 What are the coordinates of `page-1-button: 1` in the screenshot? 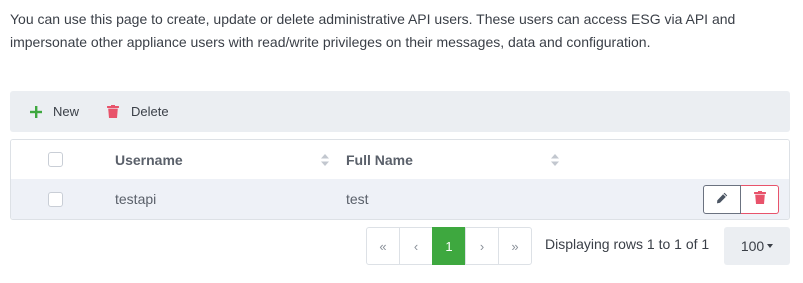 It's located at (449, 246).